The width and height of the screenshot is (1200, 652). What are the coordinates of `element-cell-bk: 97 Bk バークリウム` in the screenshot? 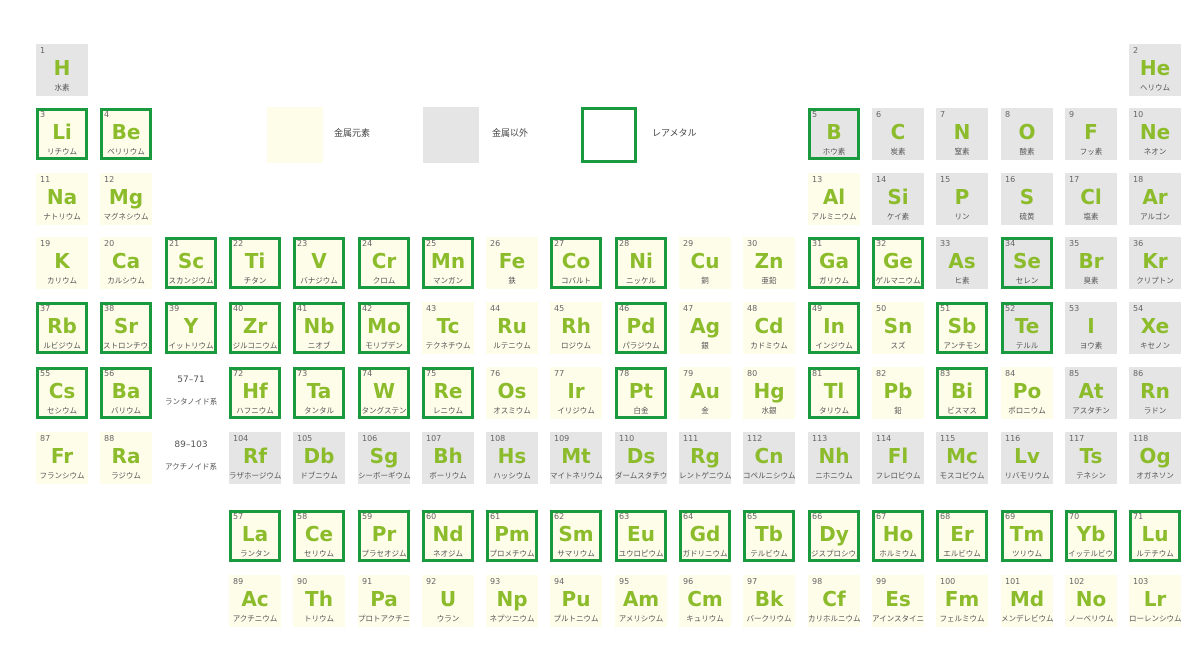 It's located at (769, 601).